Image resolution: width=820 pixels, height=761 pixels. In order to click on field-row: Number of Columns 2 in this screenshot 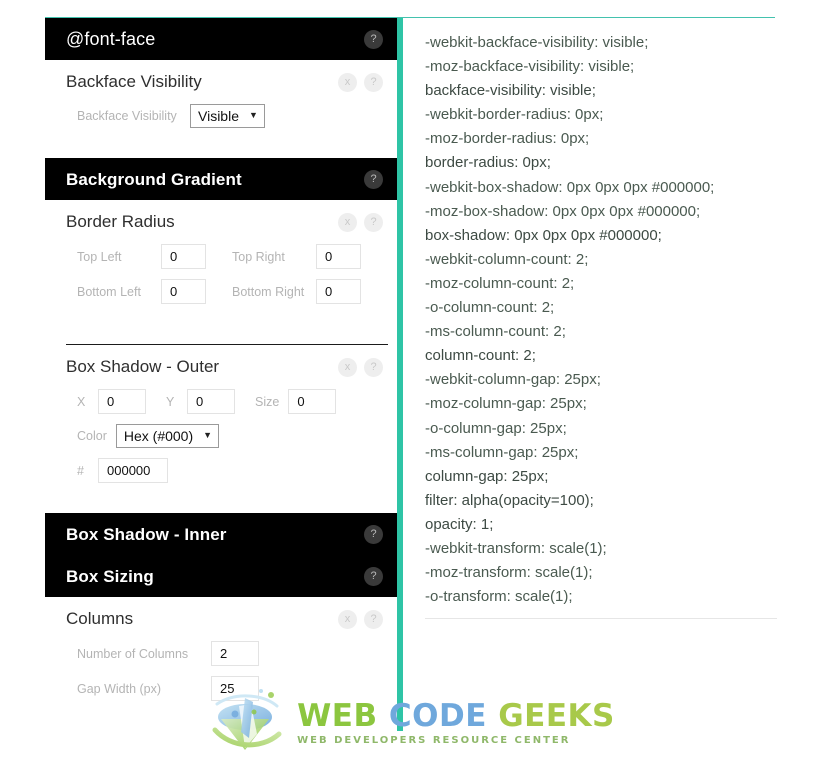, I will do `click(230, 653)`.